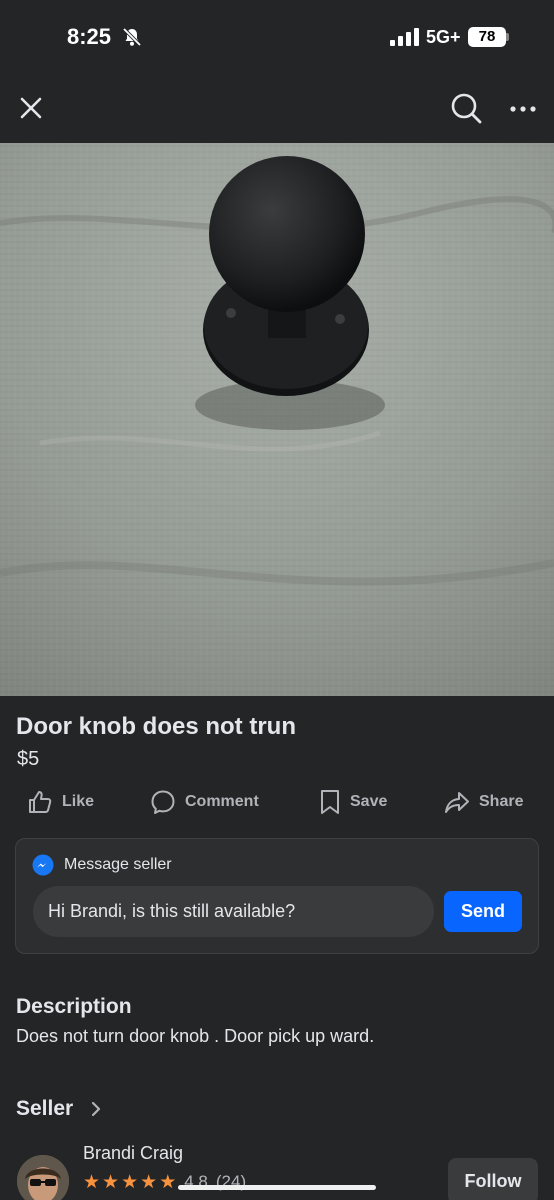 This screenshot has height=1200, width=554. Describe the element at coordinates (45, 1108) in the screenshot. I see `seller-heading: Seller` at that location.